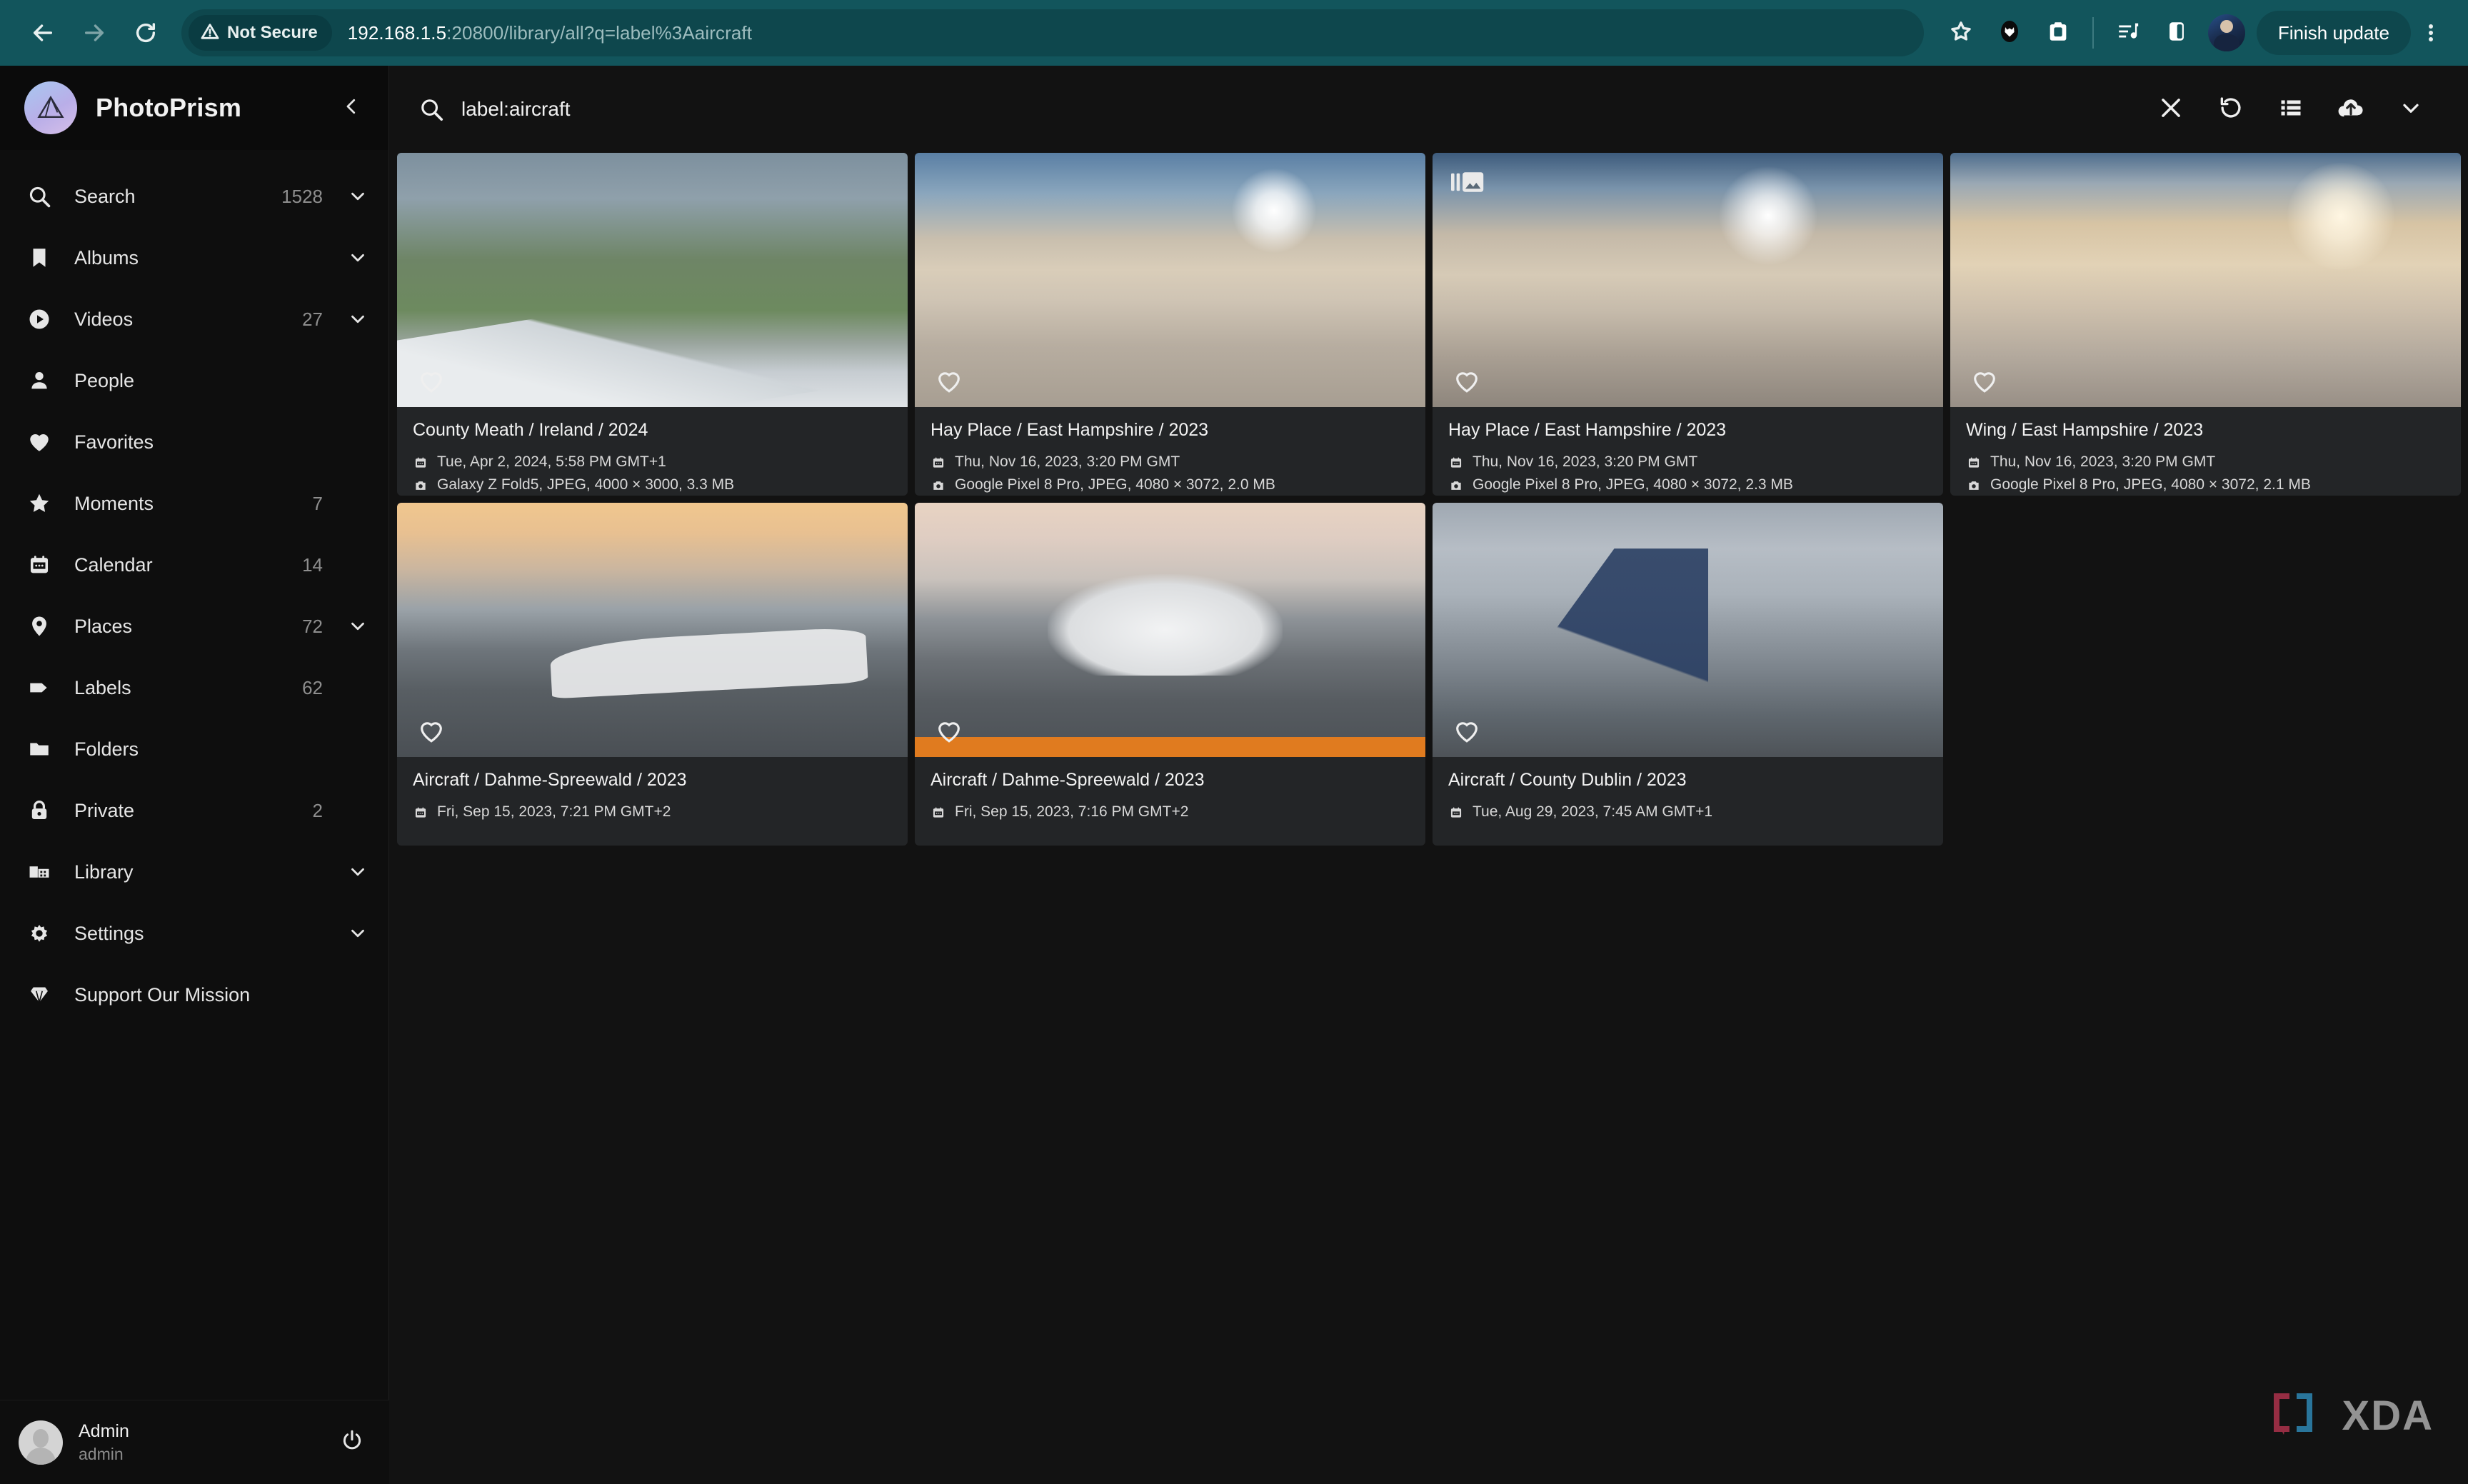 The width and height of the screenshot is (2468, 1484). I want to click on upload-button, so click(2351, 109).